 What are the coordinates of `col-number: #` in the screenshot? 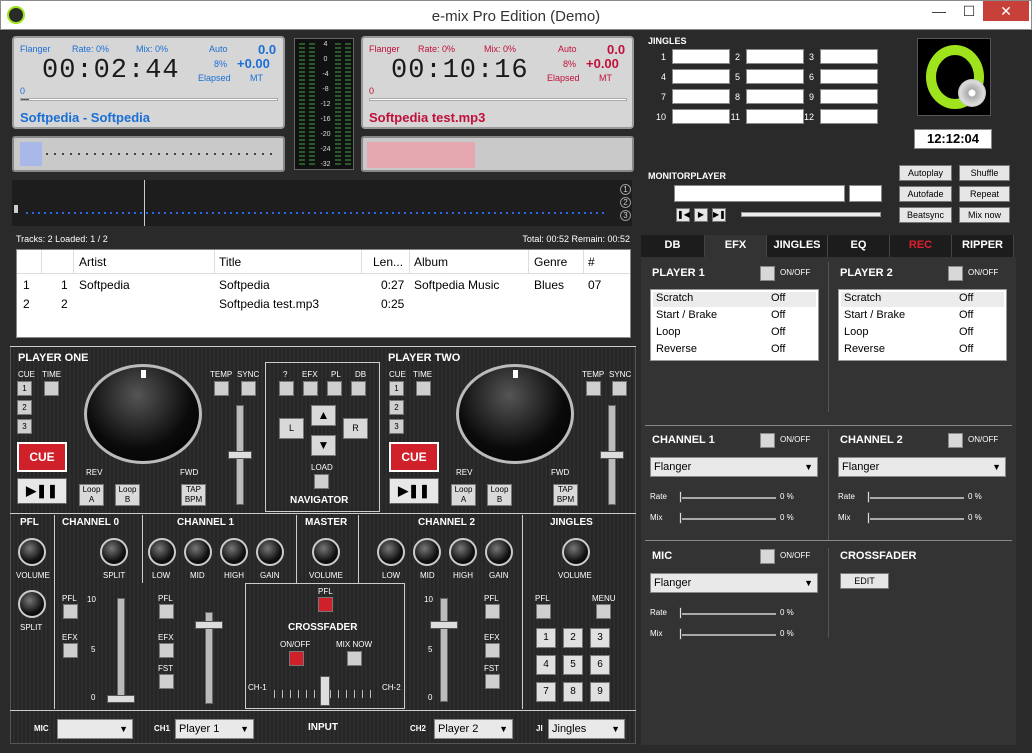 It's located at (591, 262).